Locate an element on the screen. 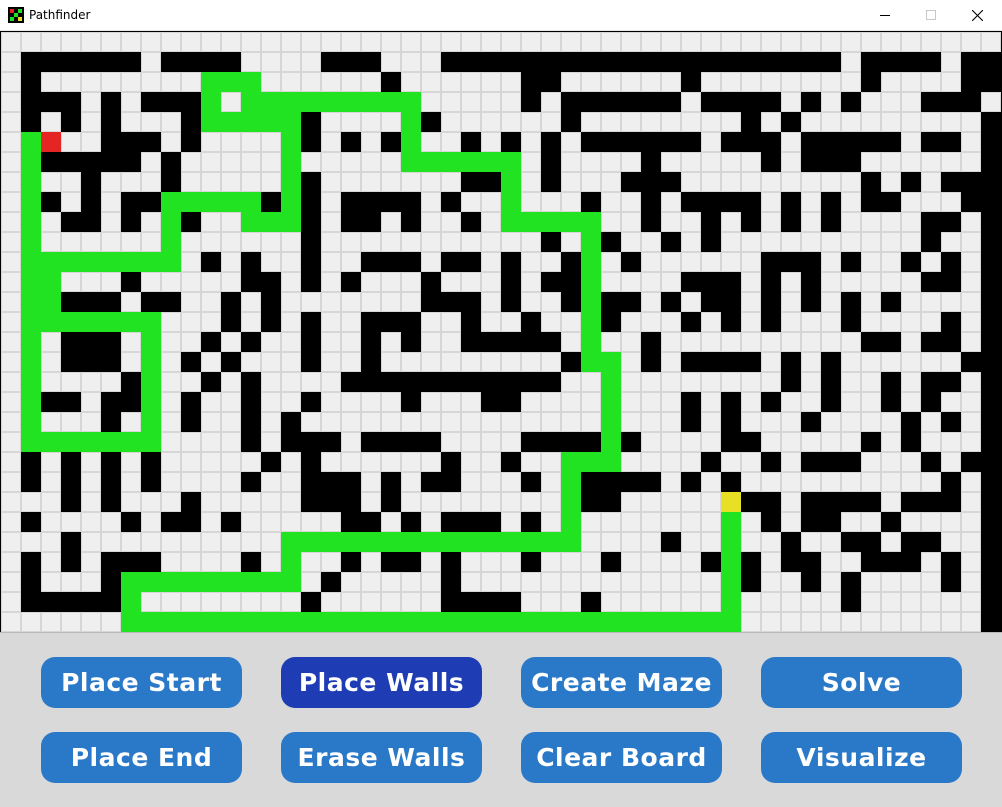 The width and height of the screenshot is (1002, 807). start-cell is located at coordinates (51, 142).